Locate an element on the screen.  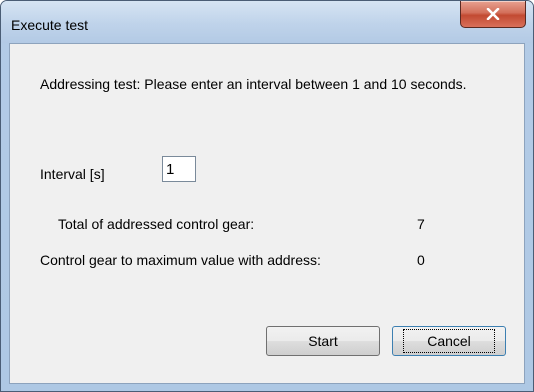
start-button: Start is located at coordinates (323, 341).